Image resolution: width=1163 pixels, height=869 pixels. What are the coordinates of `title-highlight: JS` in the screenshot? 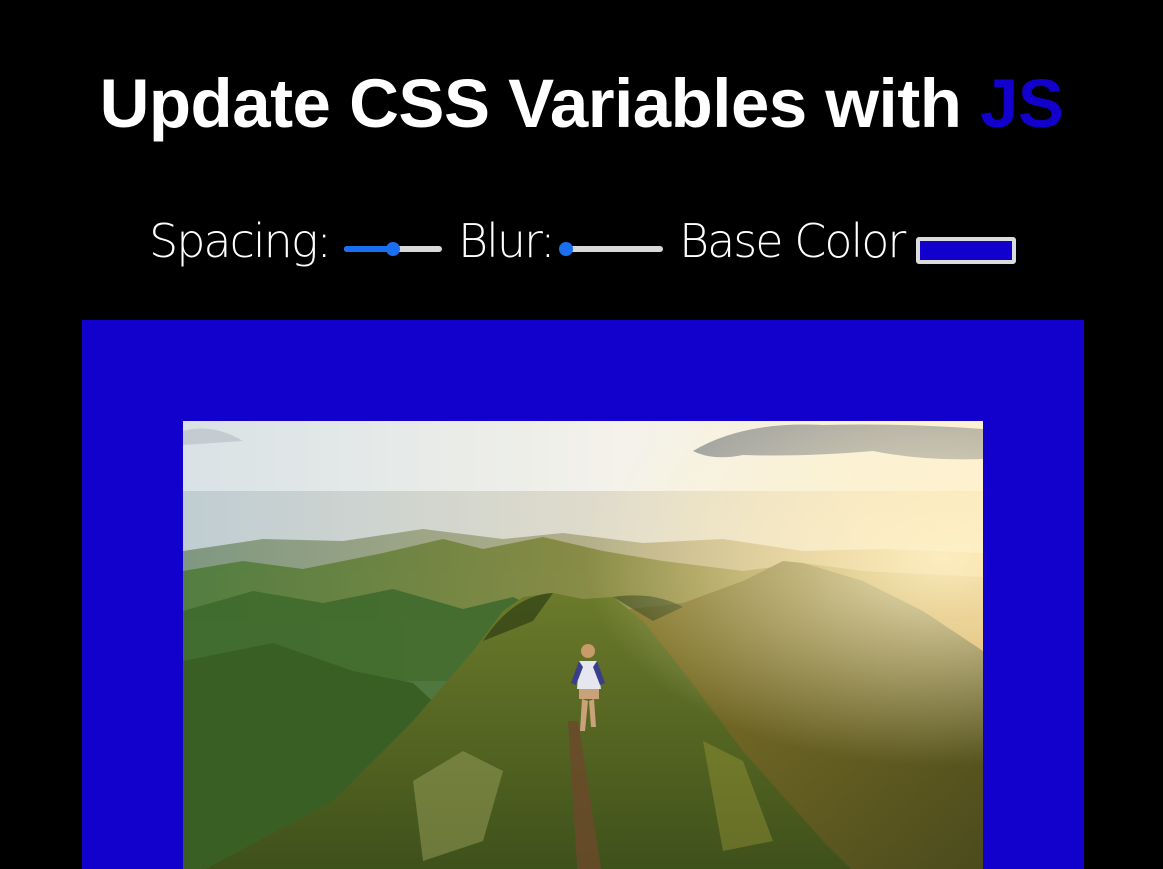 It's located at (1022, 103).